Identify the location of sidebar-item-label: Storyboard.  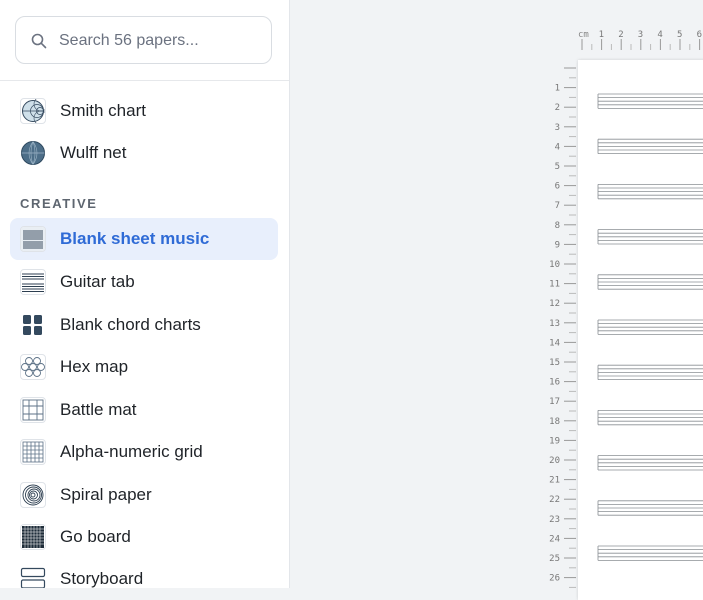
(102, 578).